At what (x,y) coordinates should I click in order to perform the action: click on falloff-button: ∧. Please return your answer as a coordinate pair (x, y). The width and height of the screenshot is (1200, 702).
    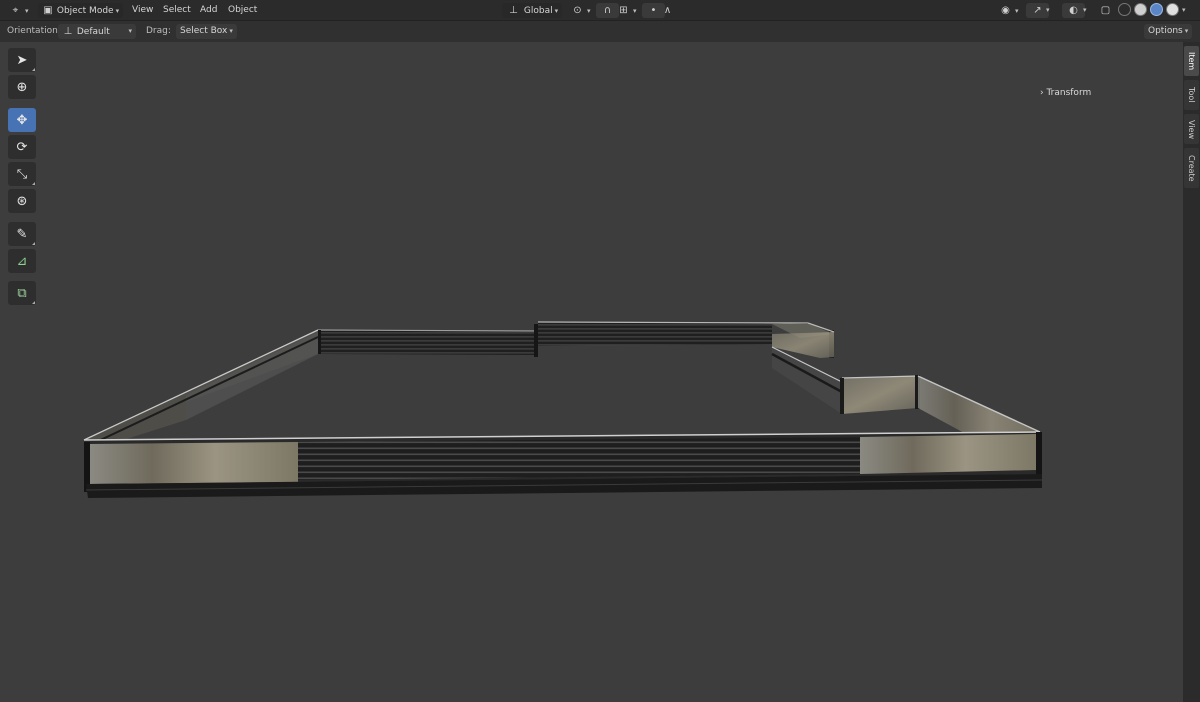
    Looking at the image, I should click on (667, 10).